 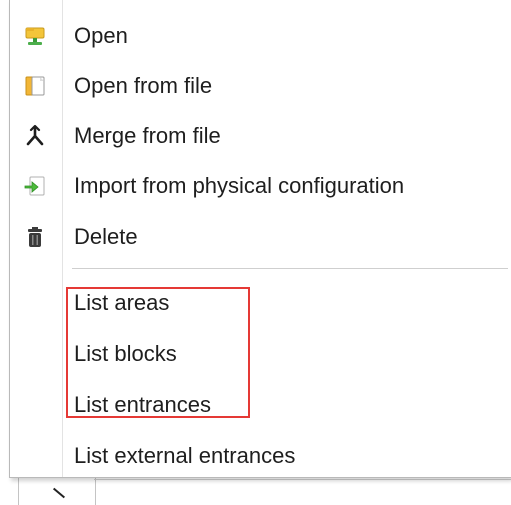 What do you see at coordinates (35, 136) in the screenshot?
I see `merge-icon` at bounding box center [35, 136].